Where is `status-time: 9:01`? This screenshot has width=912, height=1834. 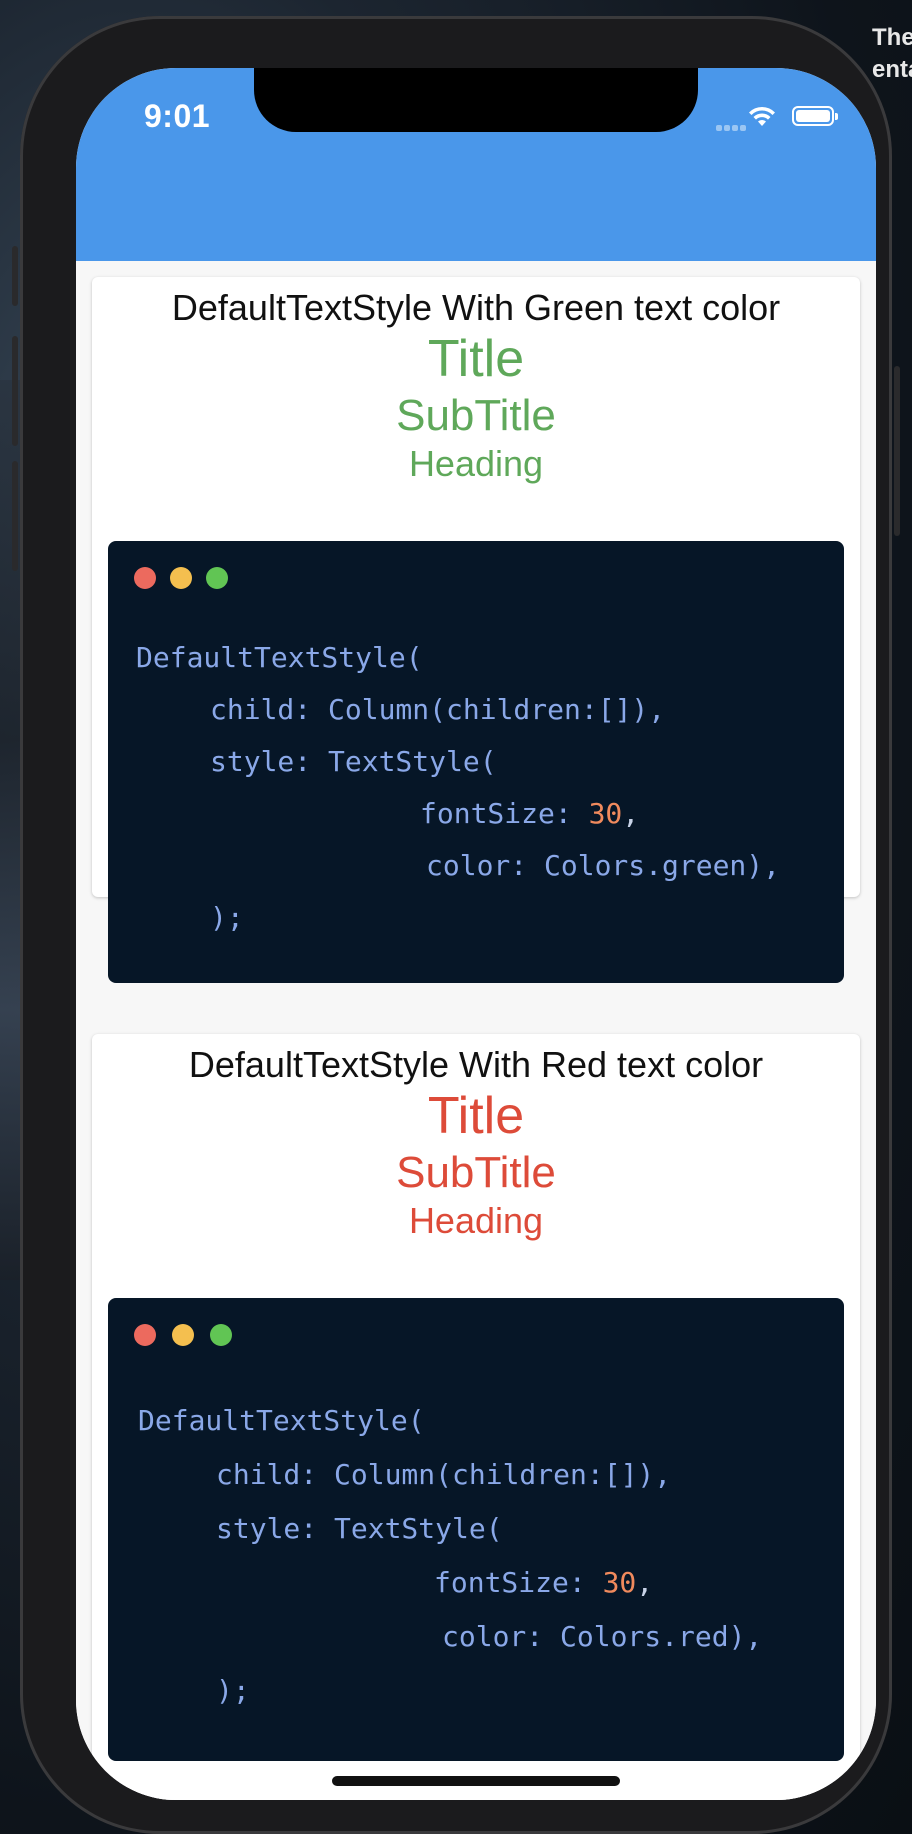 status-time: 9:01 is located at coordinates (177, 116).